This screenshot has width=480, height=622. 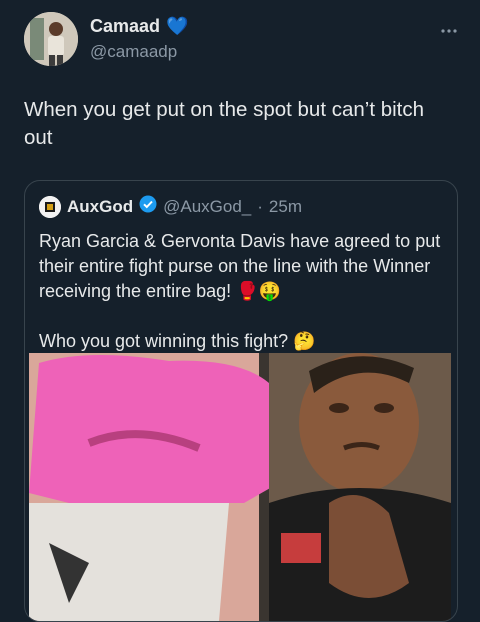 What do you see at coordinates (164, 341) in the screenshot?
I see `quoted-paragraph-2-text: Who you got winning this fight?` at bounding box center [164, 341].